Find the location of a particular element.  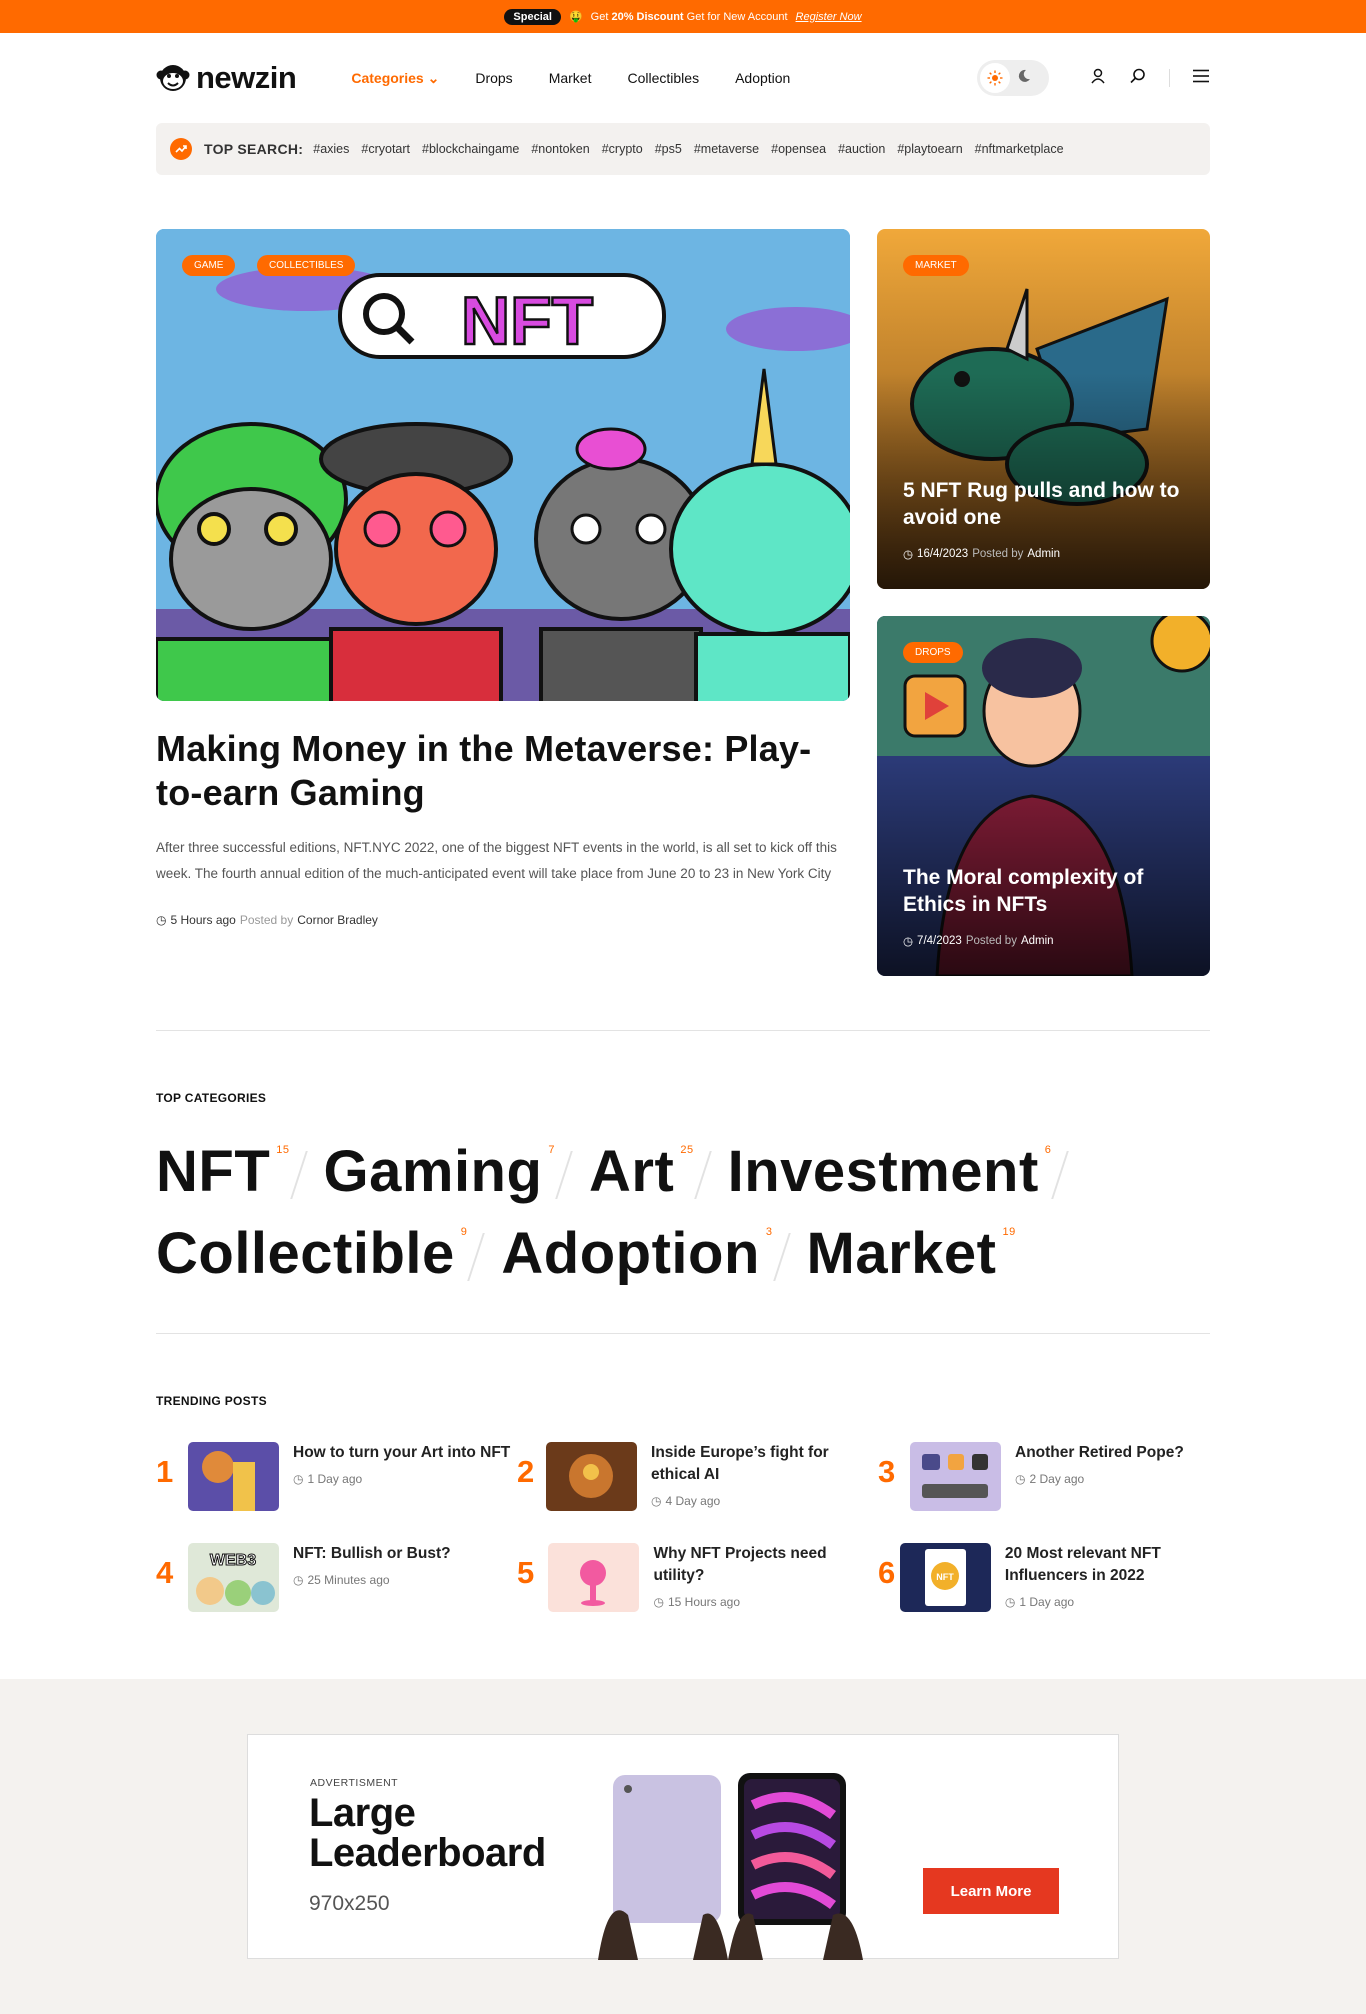

menu-icon is located at coordinates (1201, 78).